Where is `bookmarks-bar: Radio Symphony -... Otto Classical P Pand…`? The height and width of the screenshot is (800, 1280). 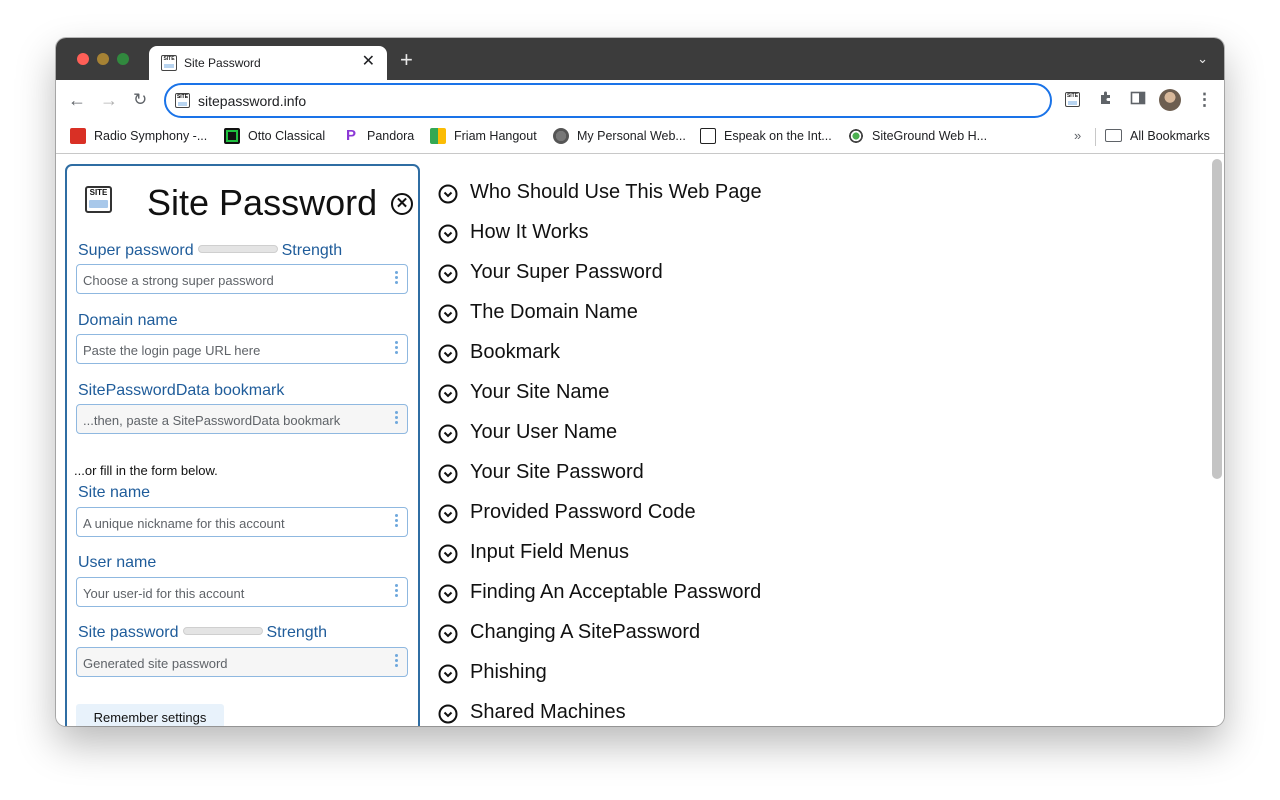
bookmarks-bar: Radio Symphony -... Otto Classical P Pand… is located at coordinates (640, 137).